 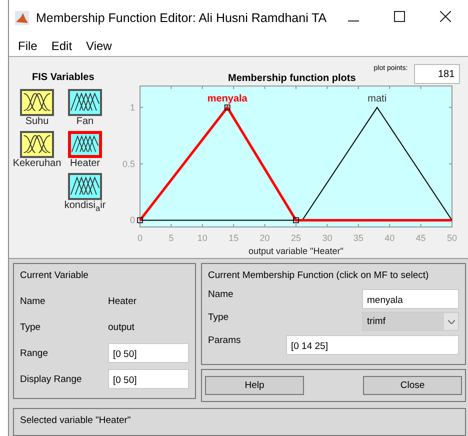 What do you see at coordinates (358, 238) in the screenshot?
I see `tick-label: 35` at bounding box center [358, 238].